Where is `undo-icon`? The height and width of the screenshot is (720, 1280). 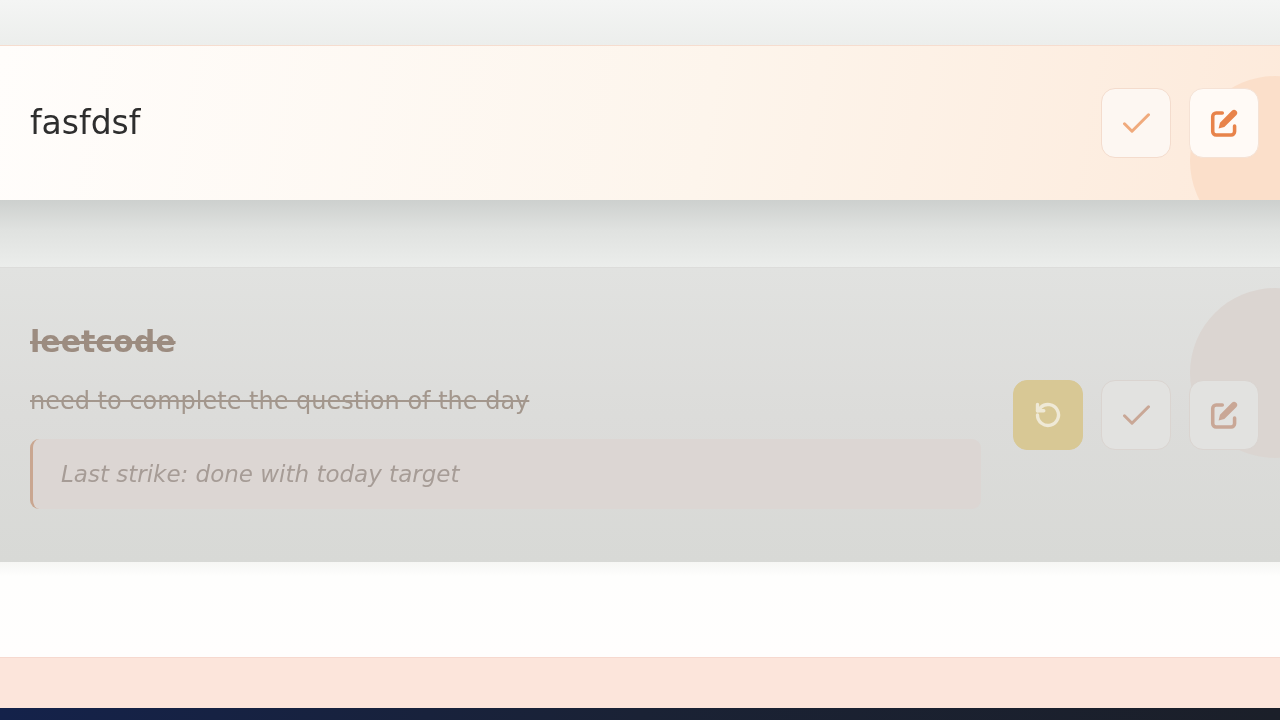 undo-icon is located at coordinates (1048, 415).